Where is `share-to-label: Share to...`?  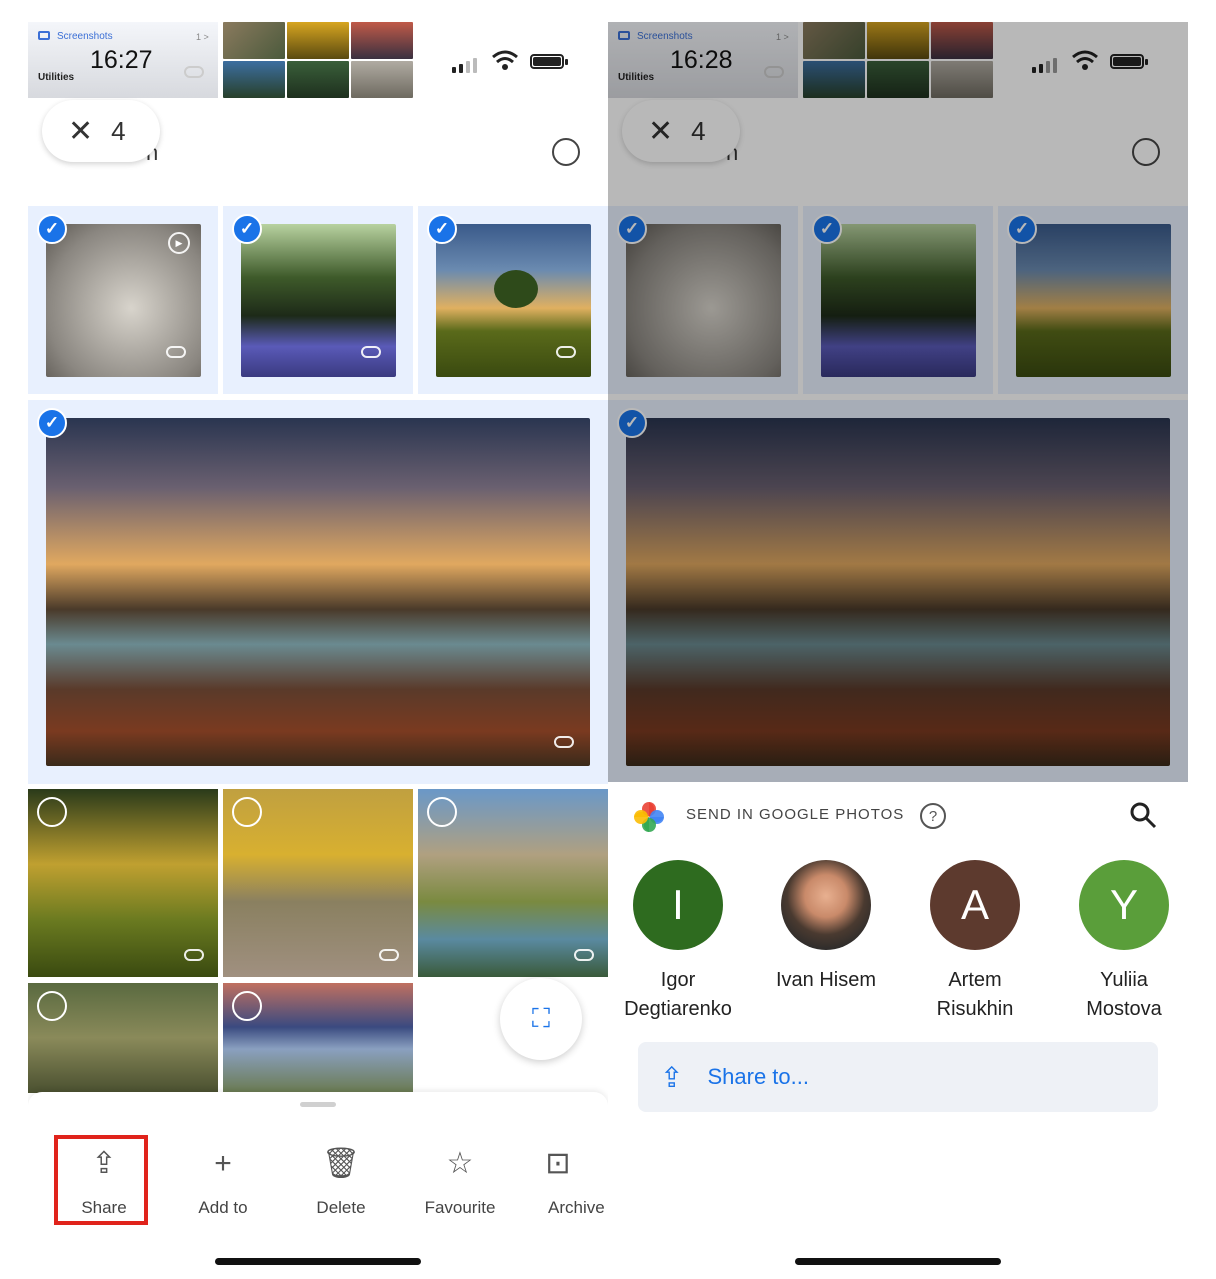 share-to-label: Share to... is located at coordinates (758, 1076).